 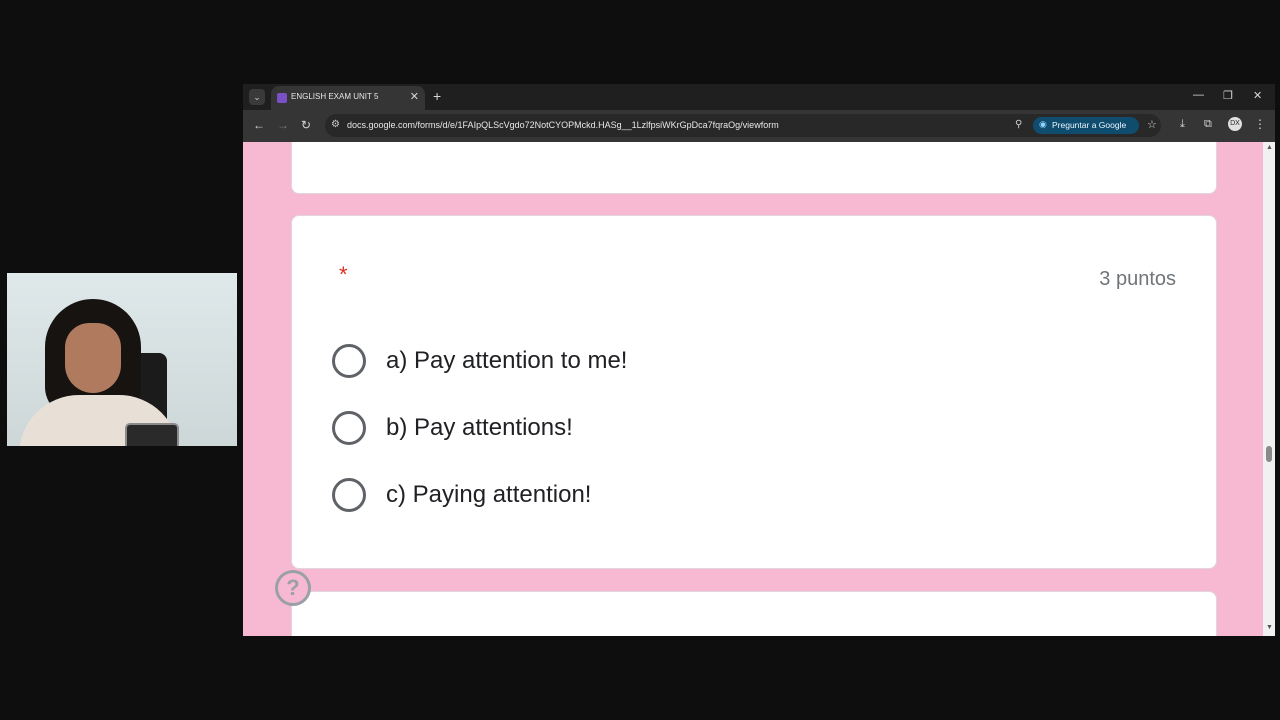 What do you see at coordinates (293, 588) in the screenshot?
I see `question-mark-icon: ?` at bounding box center [293, 588].